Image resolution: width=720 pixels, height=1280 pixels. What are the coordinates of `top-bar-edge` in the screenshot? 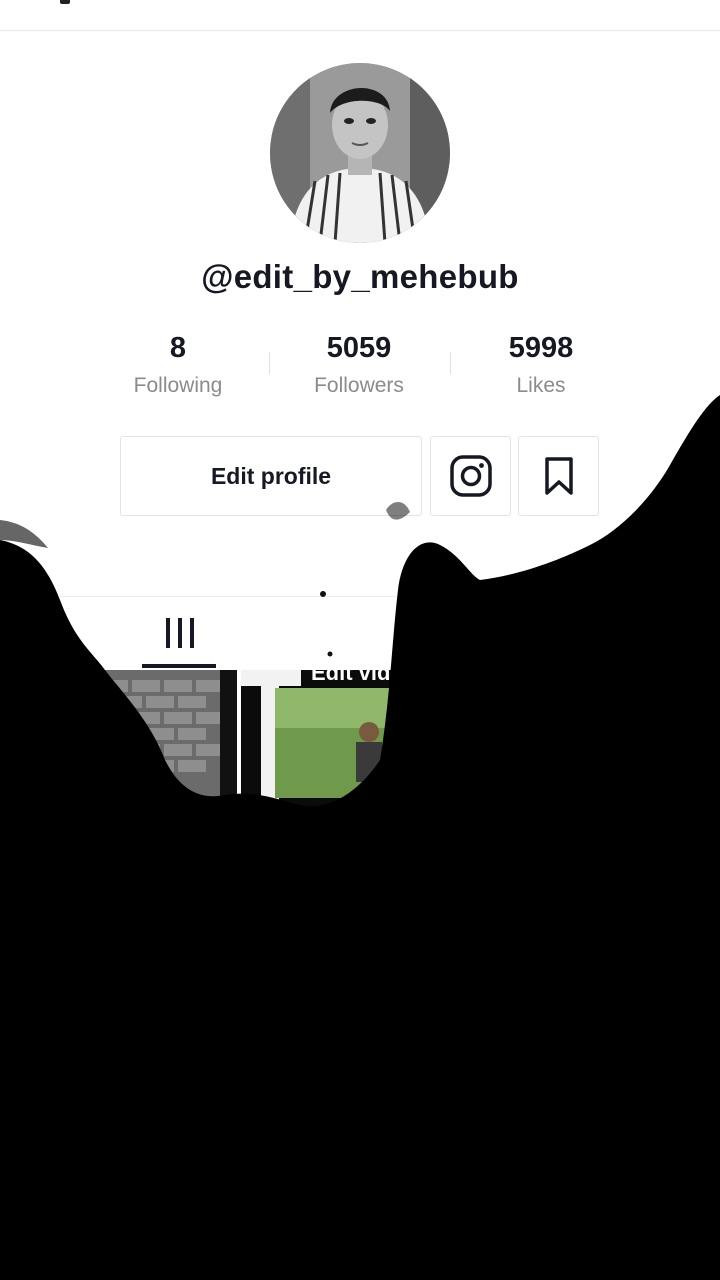 It's located at (65, 2).